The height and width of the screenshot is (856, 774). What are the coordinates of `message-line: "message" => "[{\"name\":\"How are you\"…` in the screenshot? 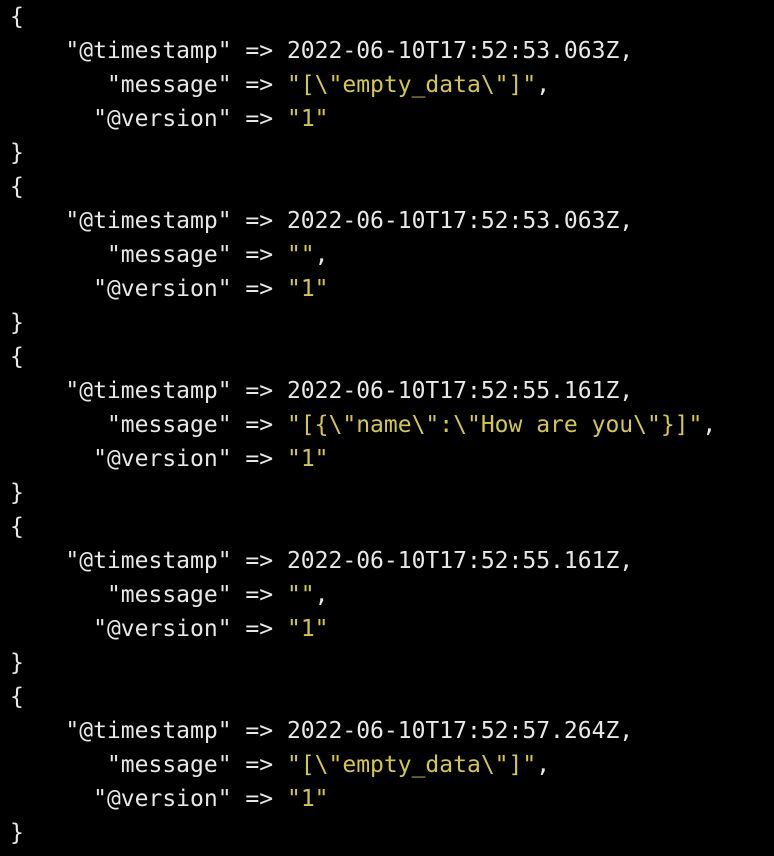 It's located at (363, 425).